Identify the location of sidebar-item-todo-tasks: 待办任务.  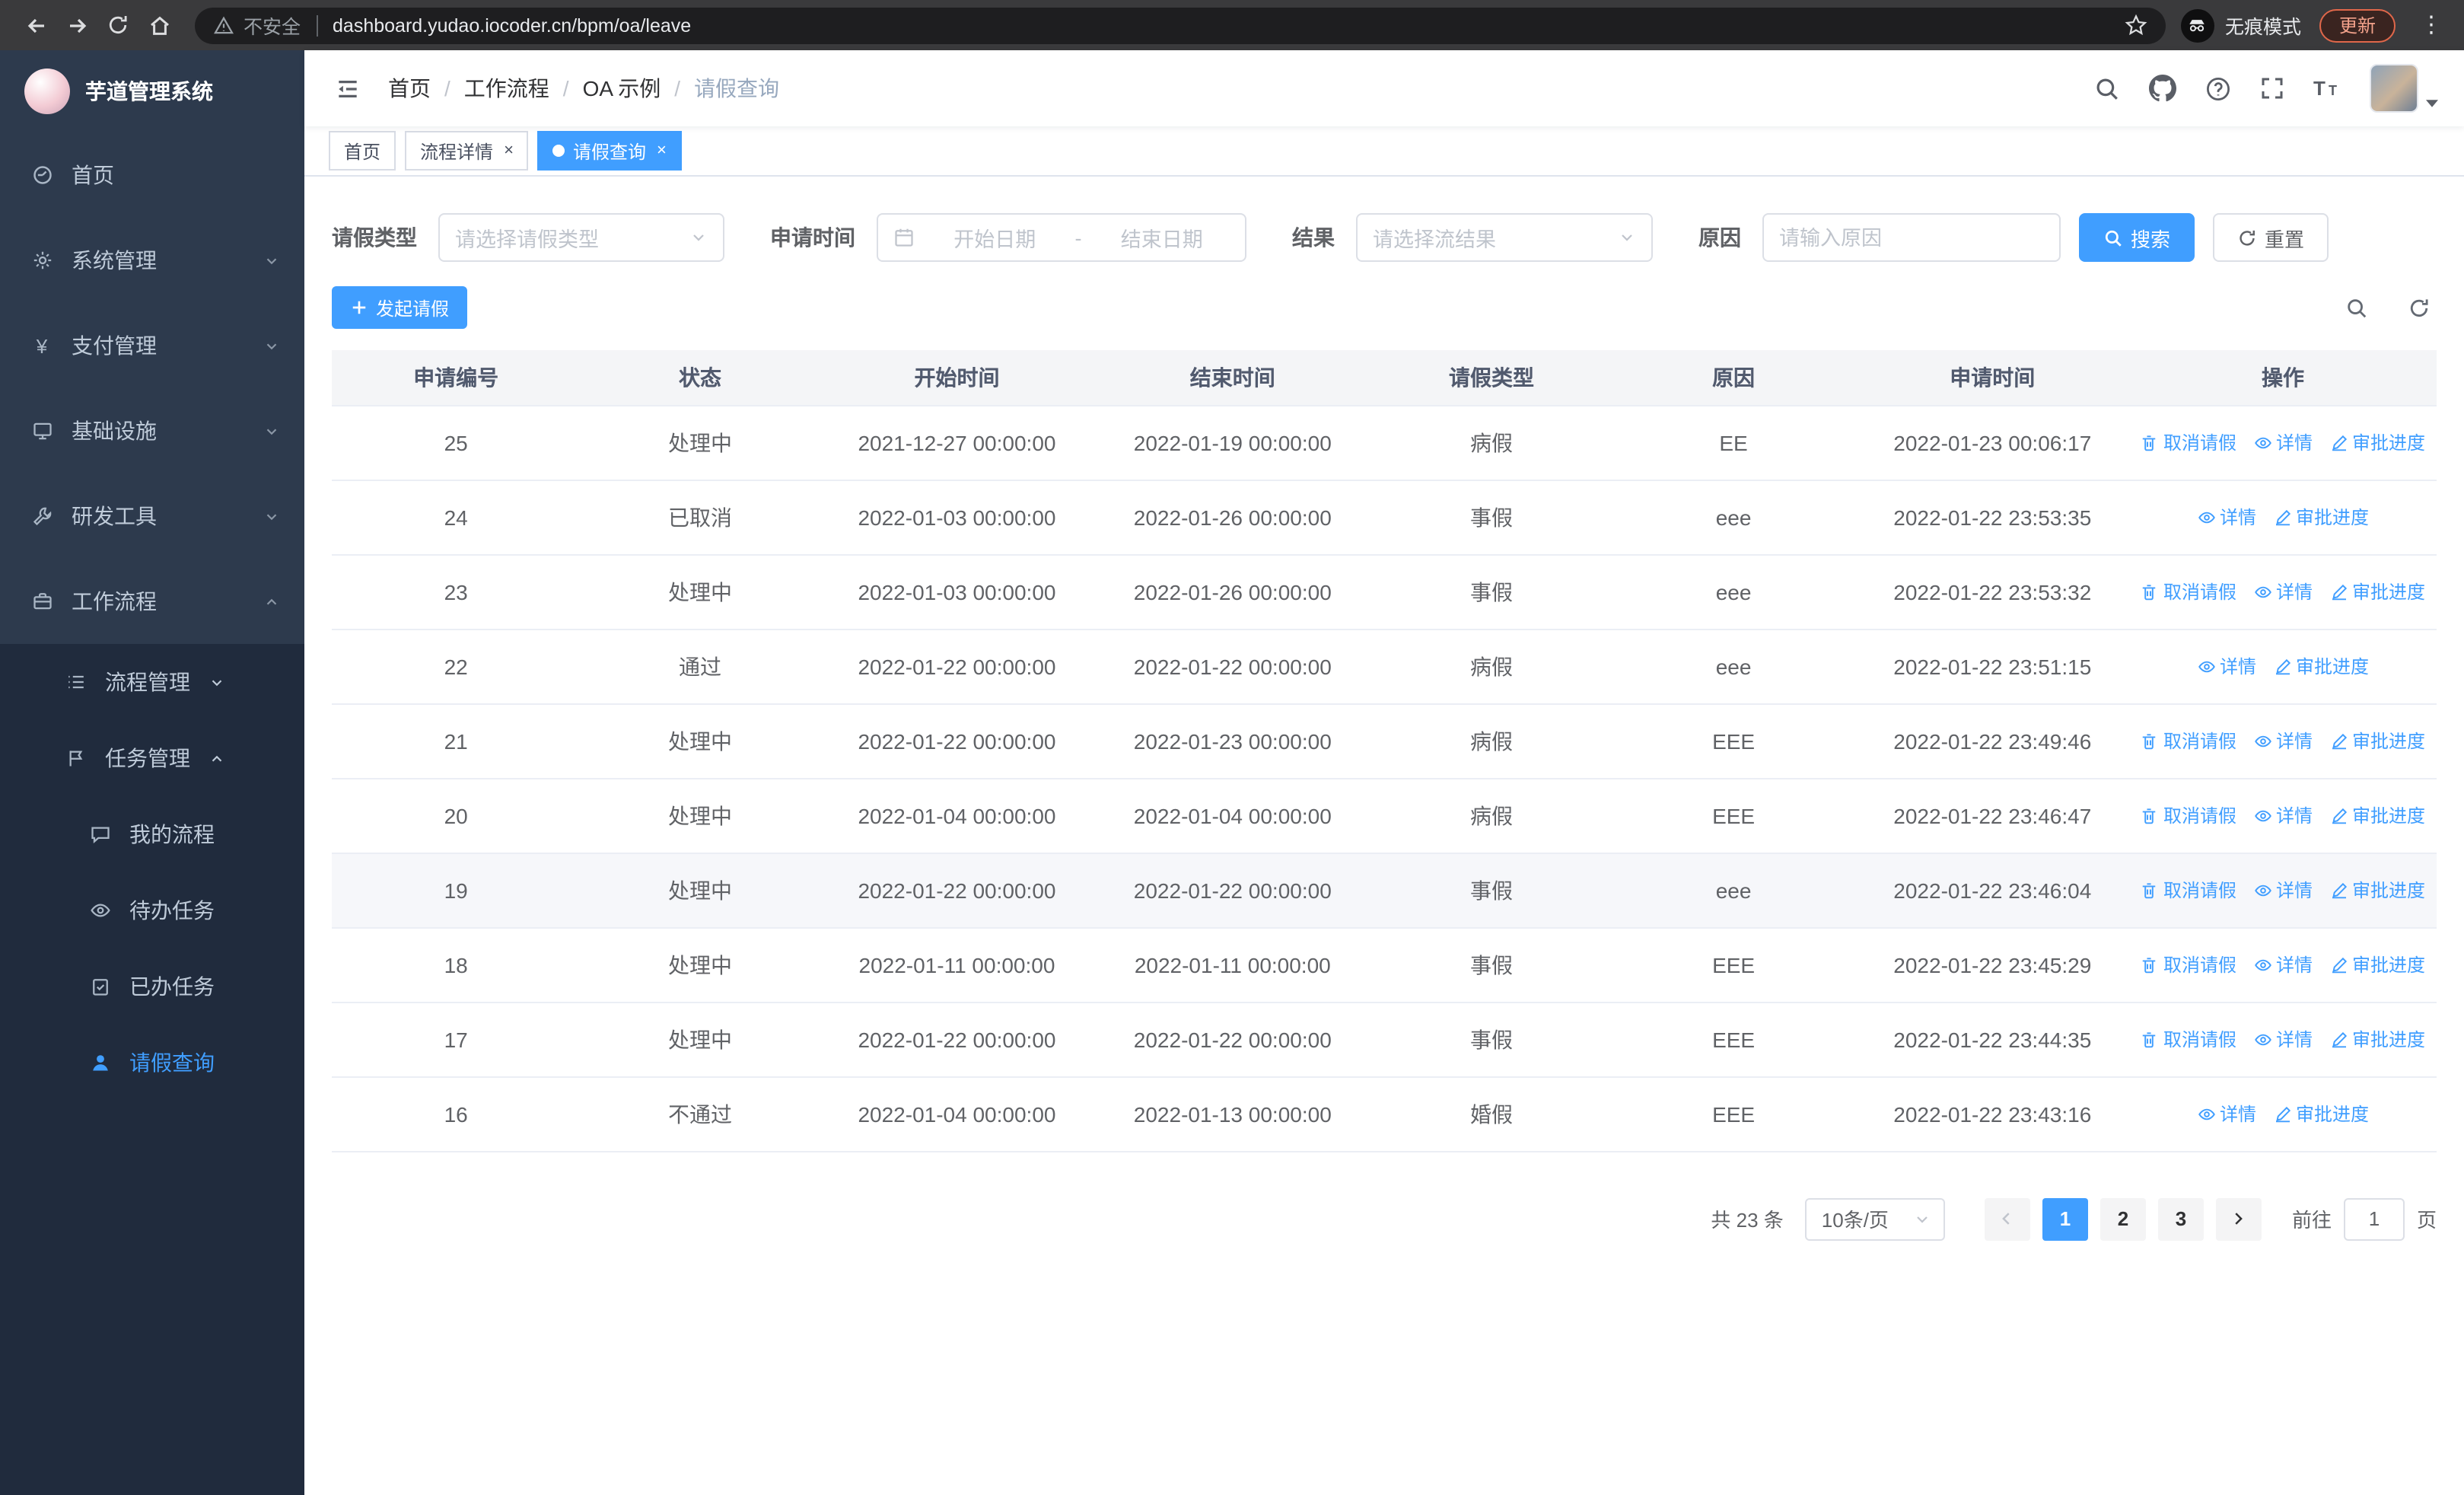
(152, 910).